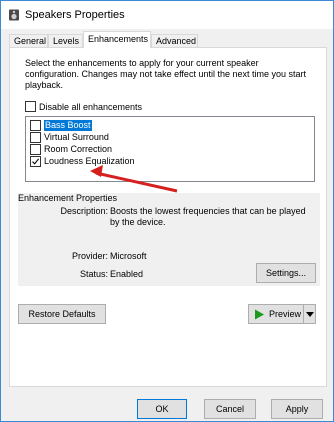 The width and height of the screenshot is (334, 422). Describe the element at coordinates (76, 137) in the screenshot. I see `virtual-surround-label: Virtual Surround` at that location.